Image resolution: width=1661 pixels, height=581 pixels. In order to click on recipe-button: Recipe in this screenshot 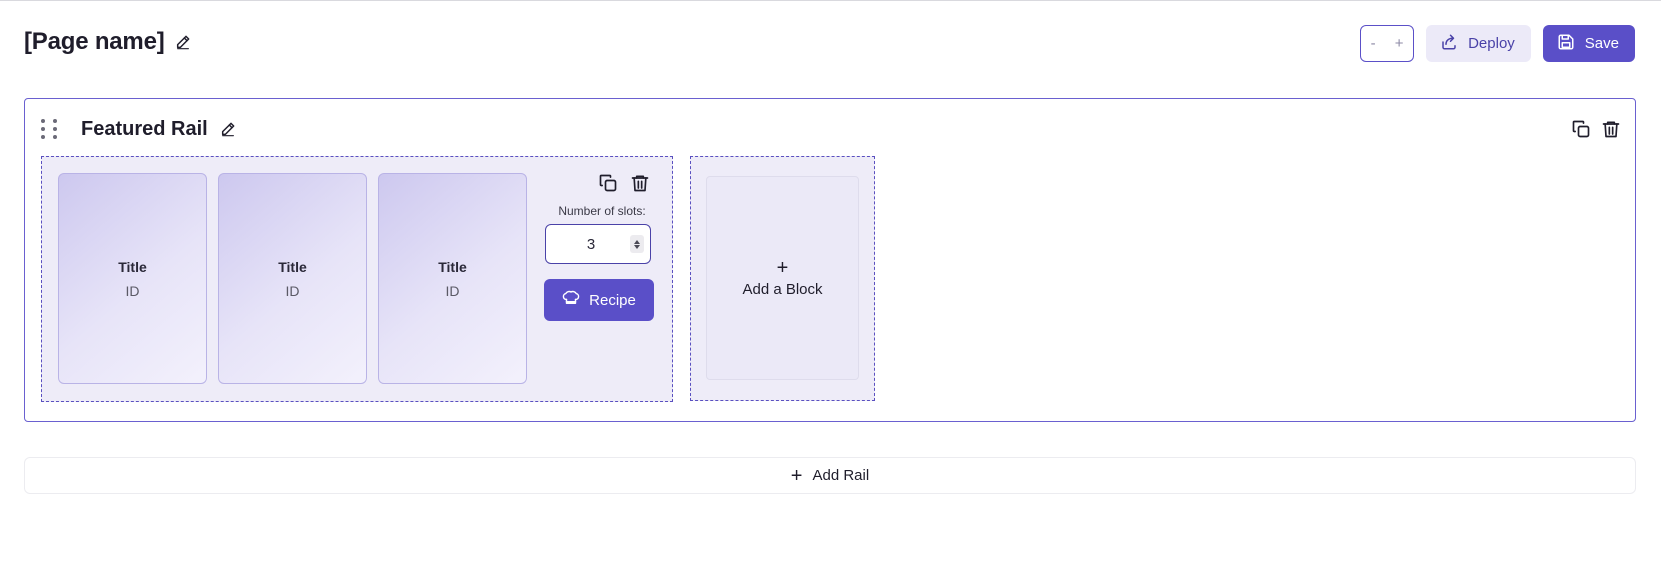, I will do `click(599, 300)`.